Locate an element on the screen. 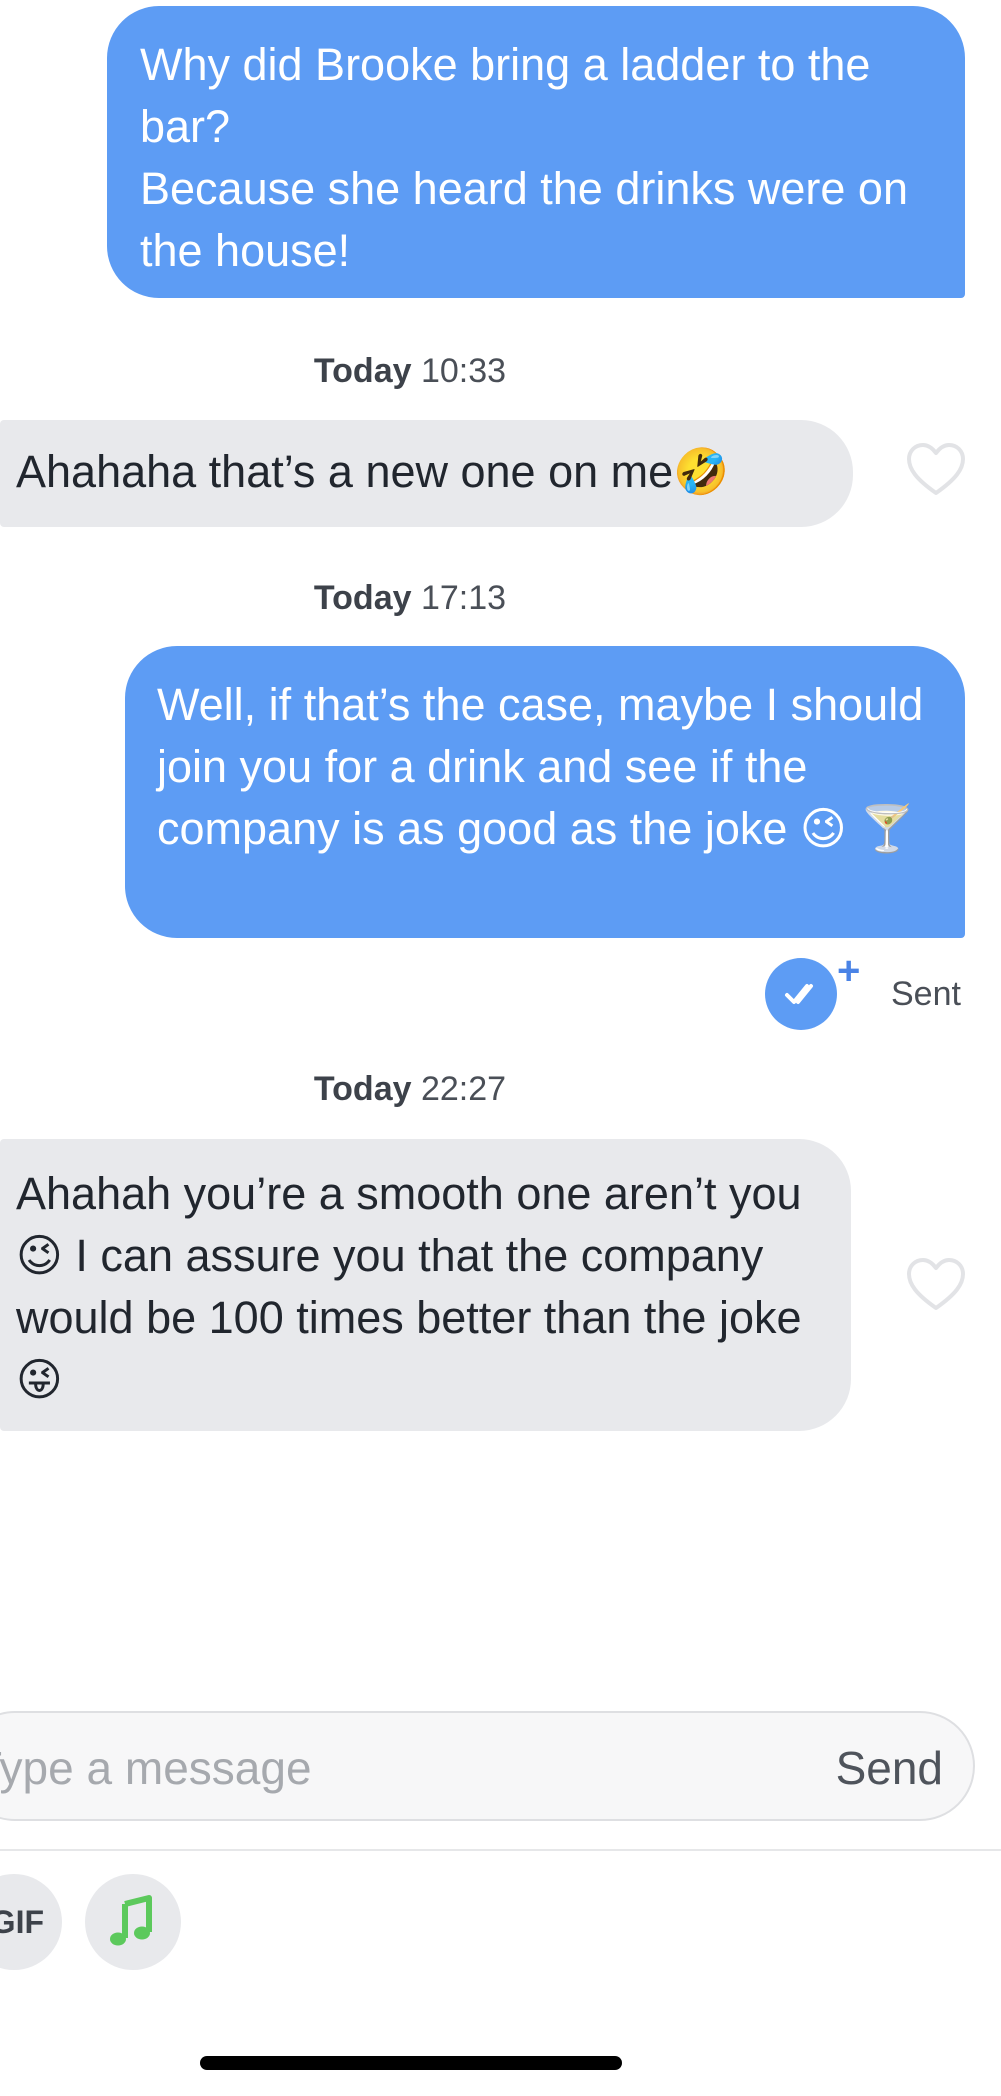 This screenshot has height=2096, width=1001. music-note-icon is located at coordinates (131, 1920).